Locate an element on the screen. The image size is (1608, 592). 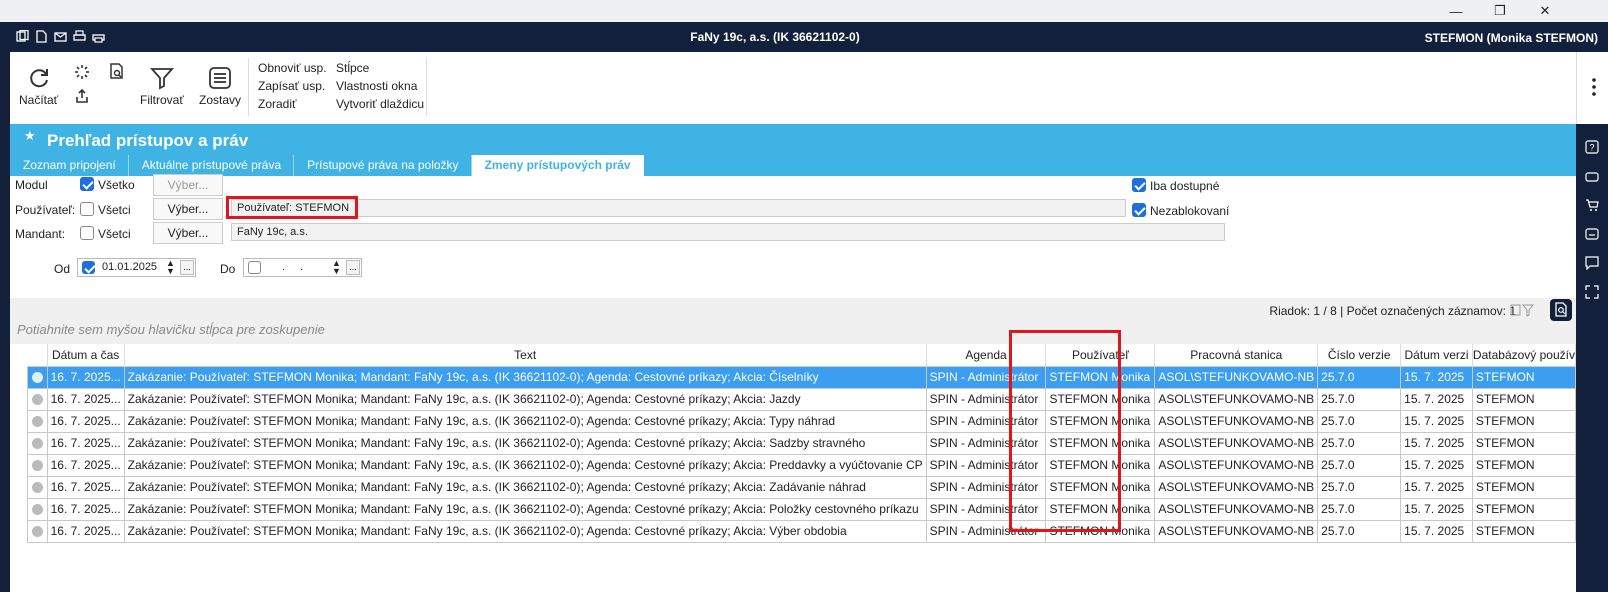
sort-button: Zoradiť is located at coordinates (277, 104).